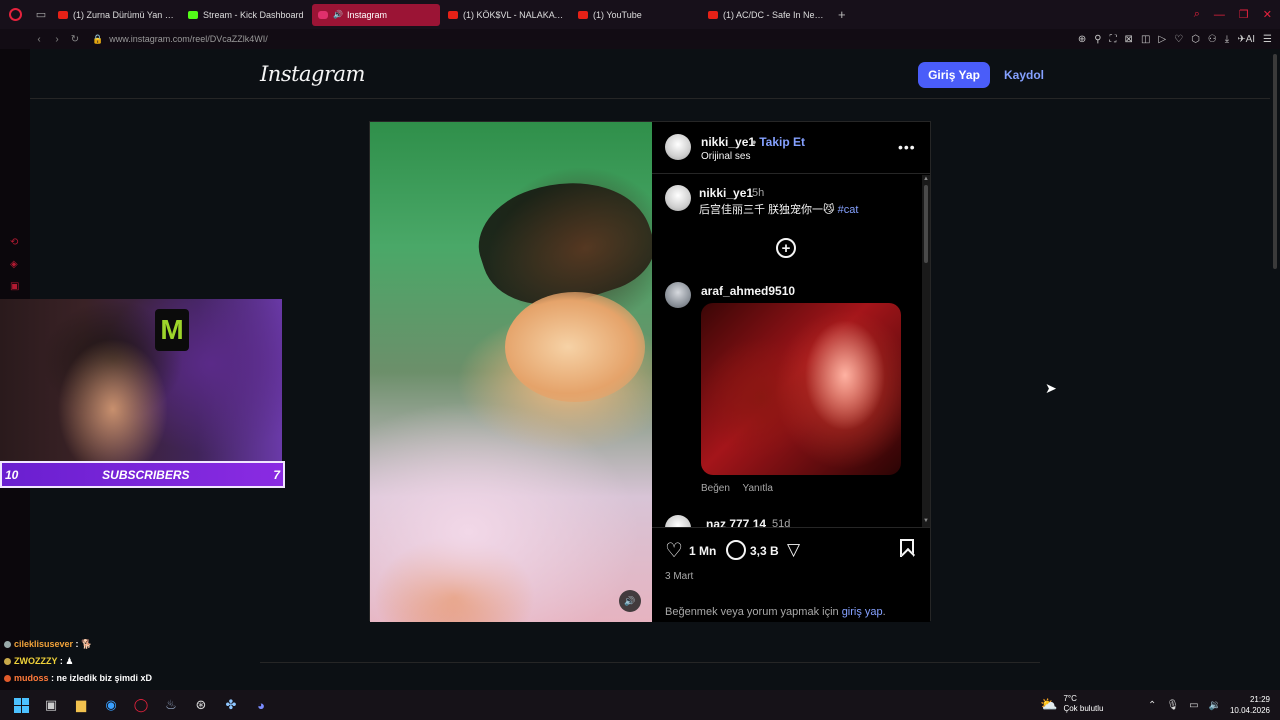 This screenshot has height=720, width=1280. What do you see at coordinates (81, 705) in the screenshot?
I see `file-explorer-icon: ▆` at bounding box center [81, 705].